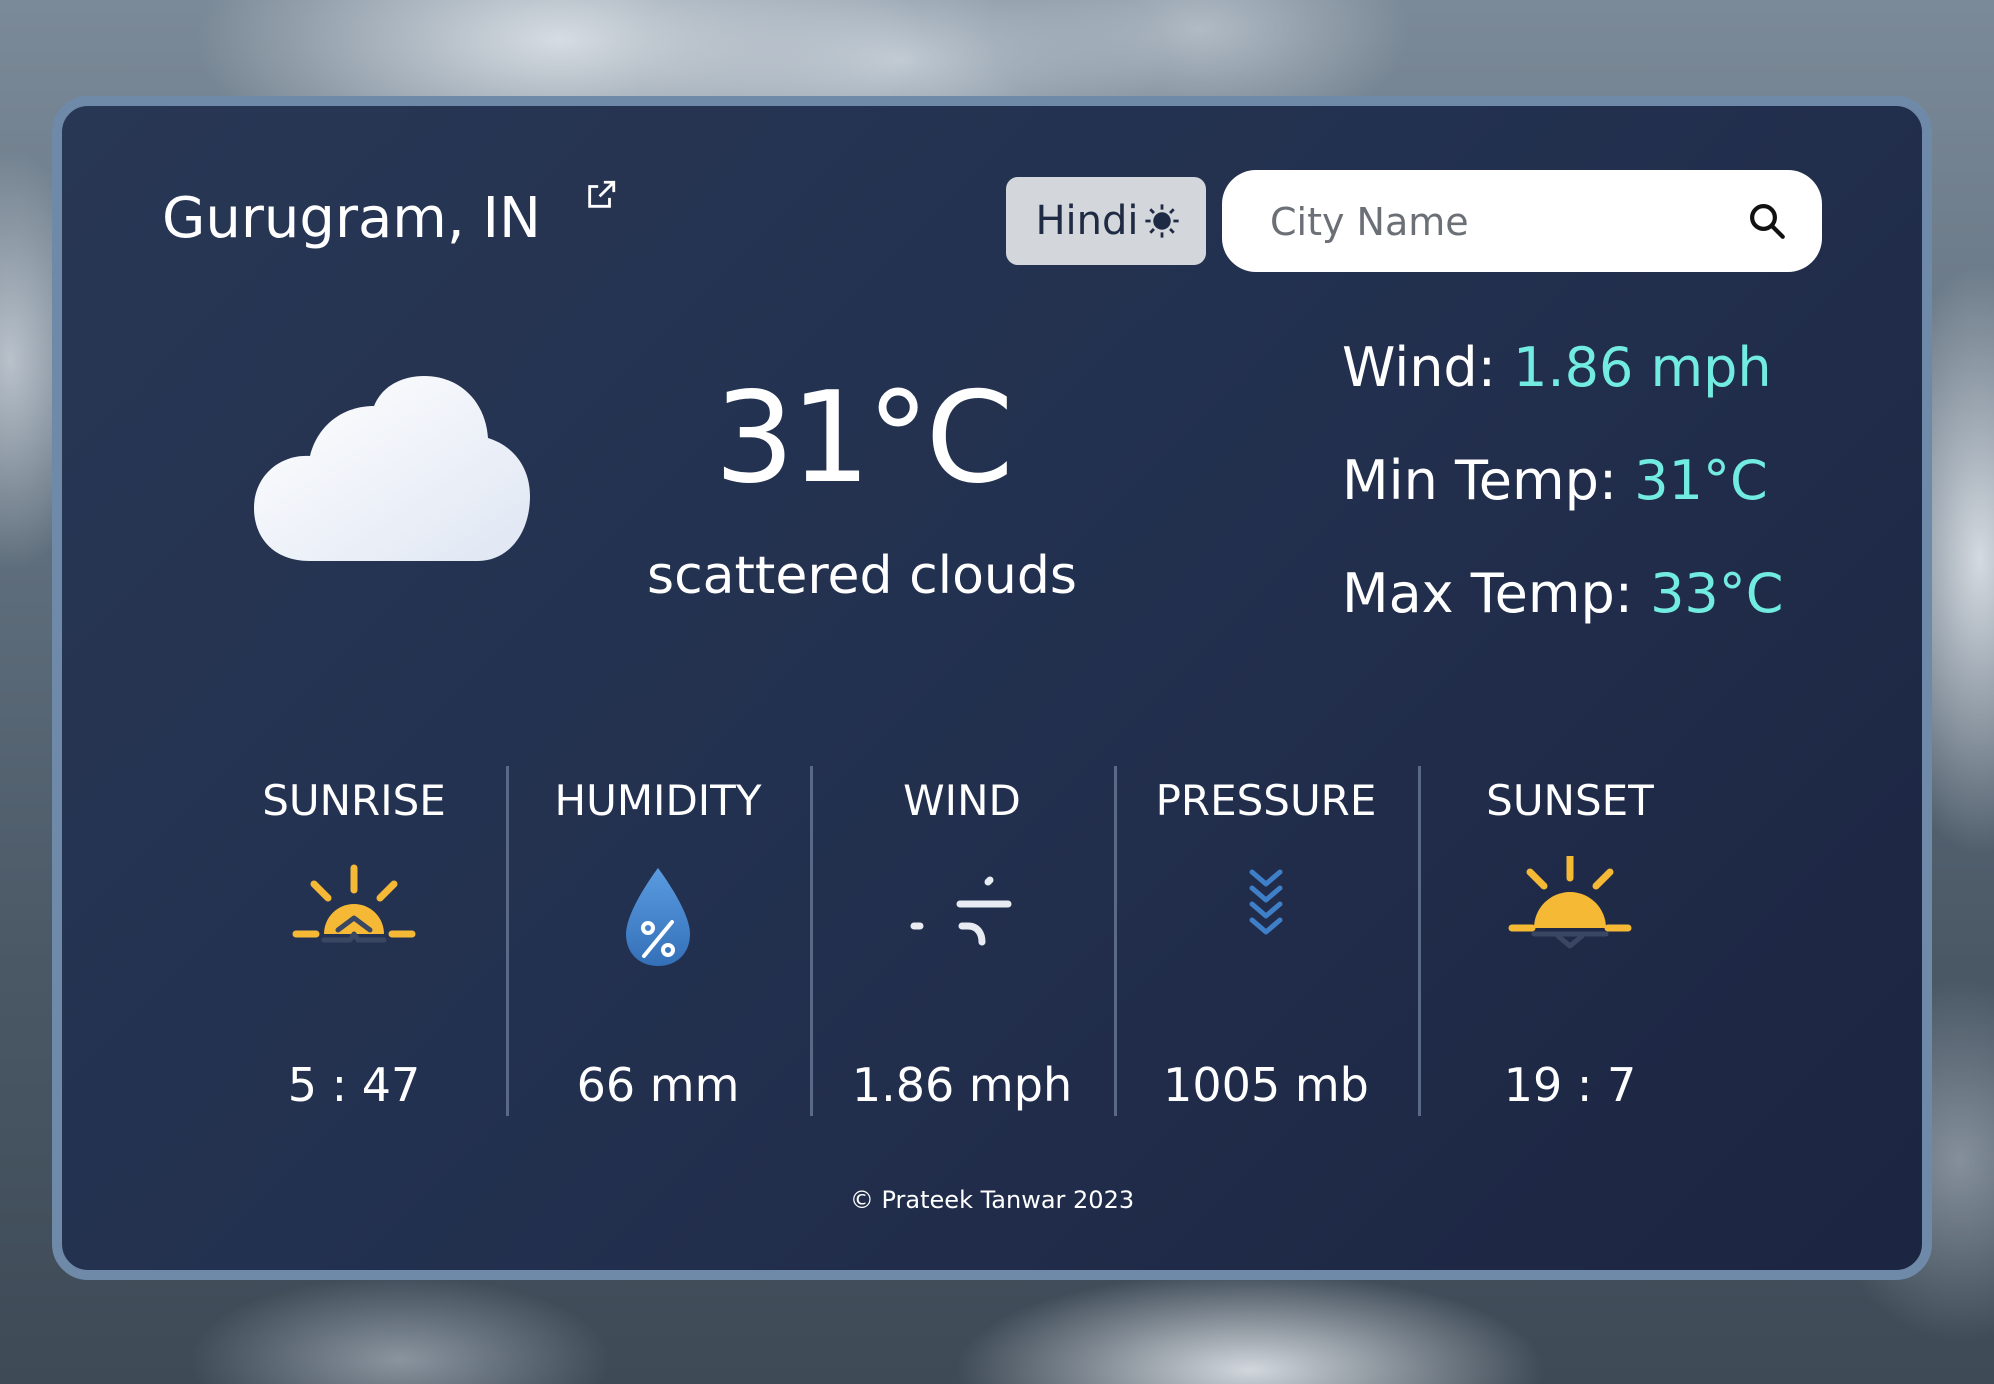  I want to click on metric-sunrise: SUNRISE 5 : 47, so click(354, 936).